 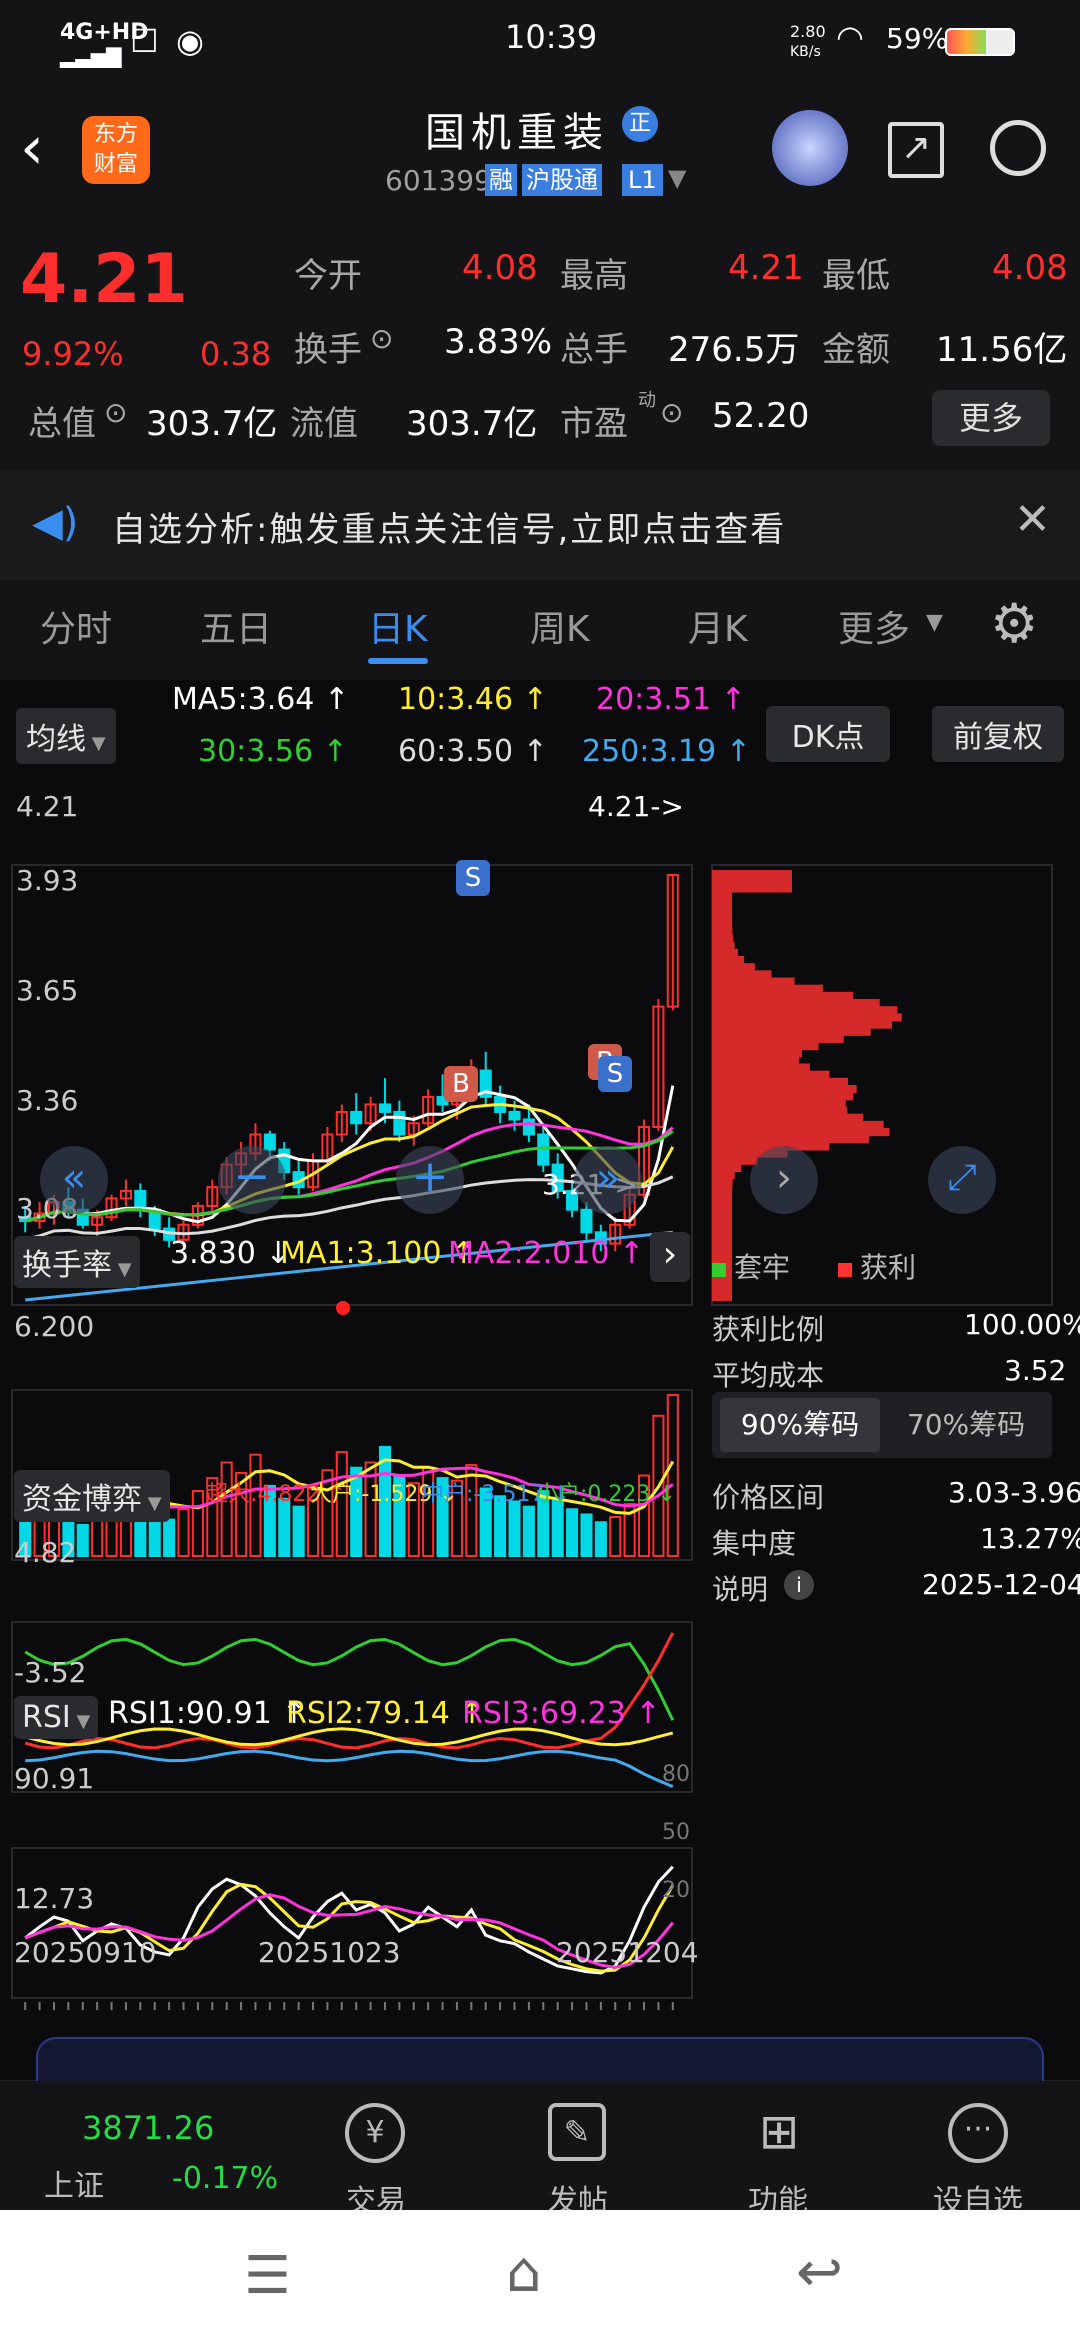 I want to click on menu-icon: ☰, so click(x=267, y=2276).